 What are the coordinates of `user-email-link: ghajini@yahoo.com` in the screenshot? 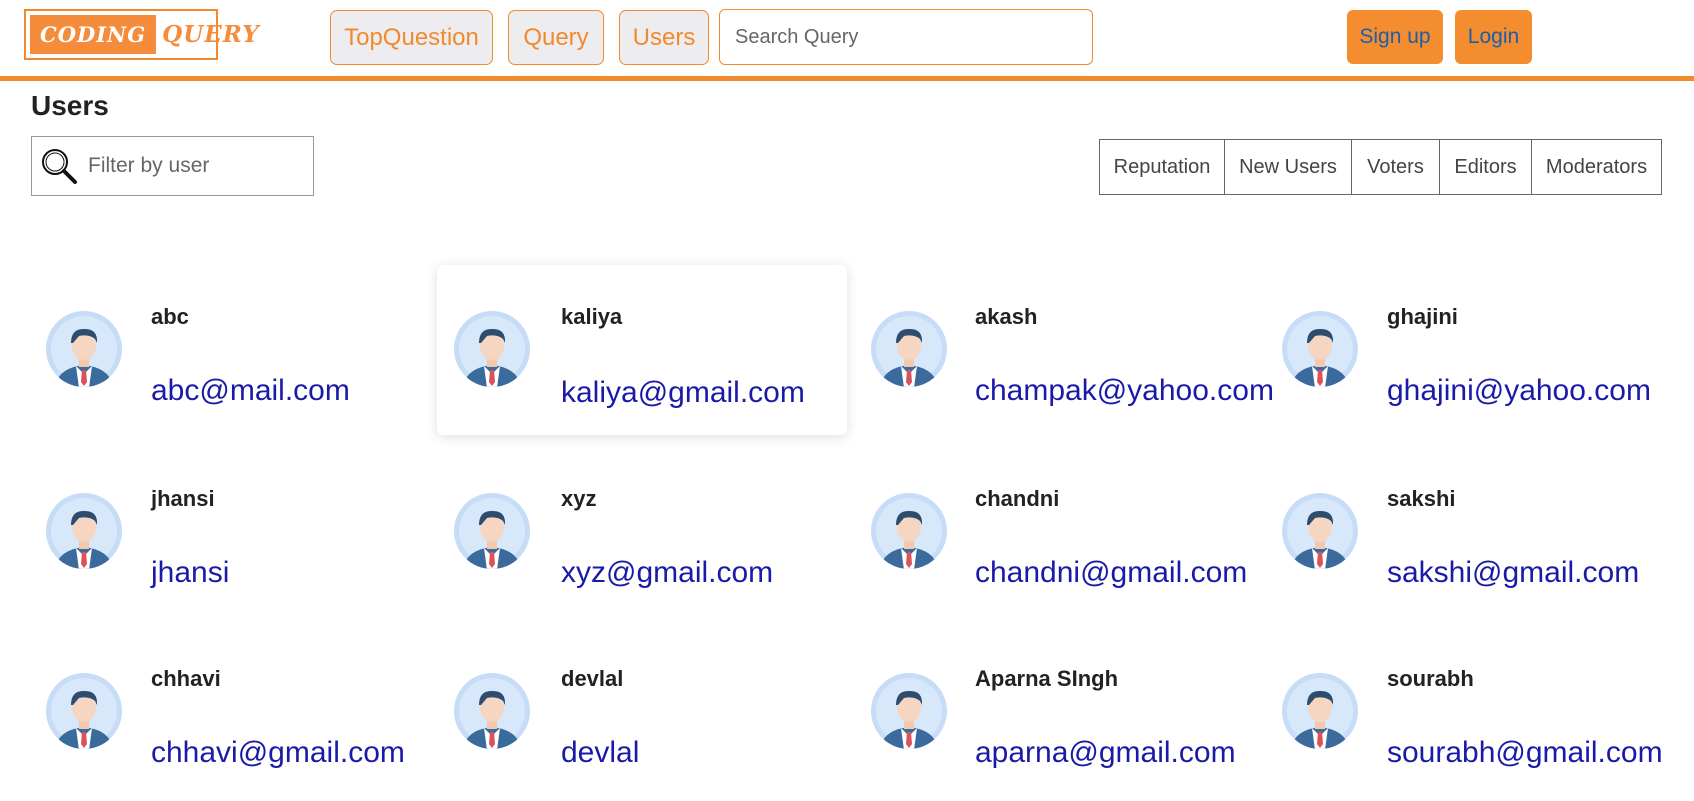 It's located at (1519, 391).